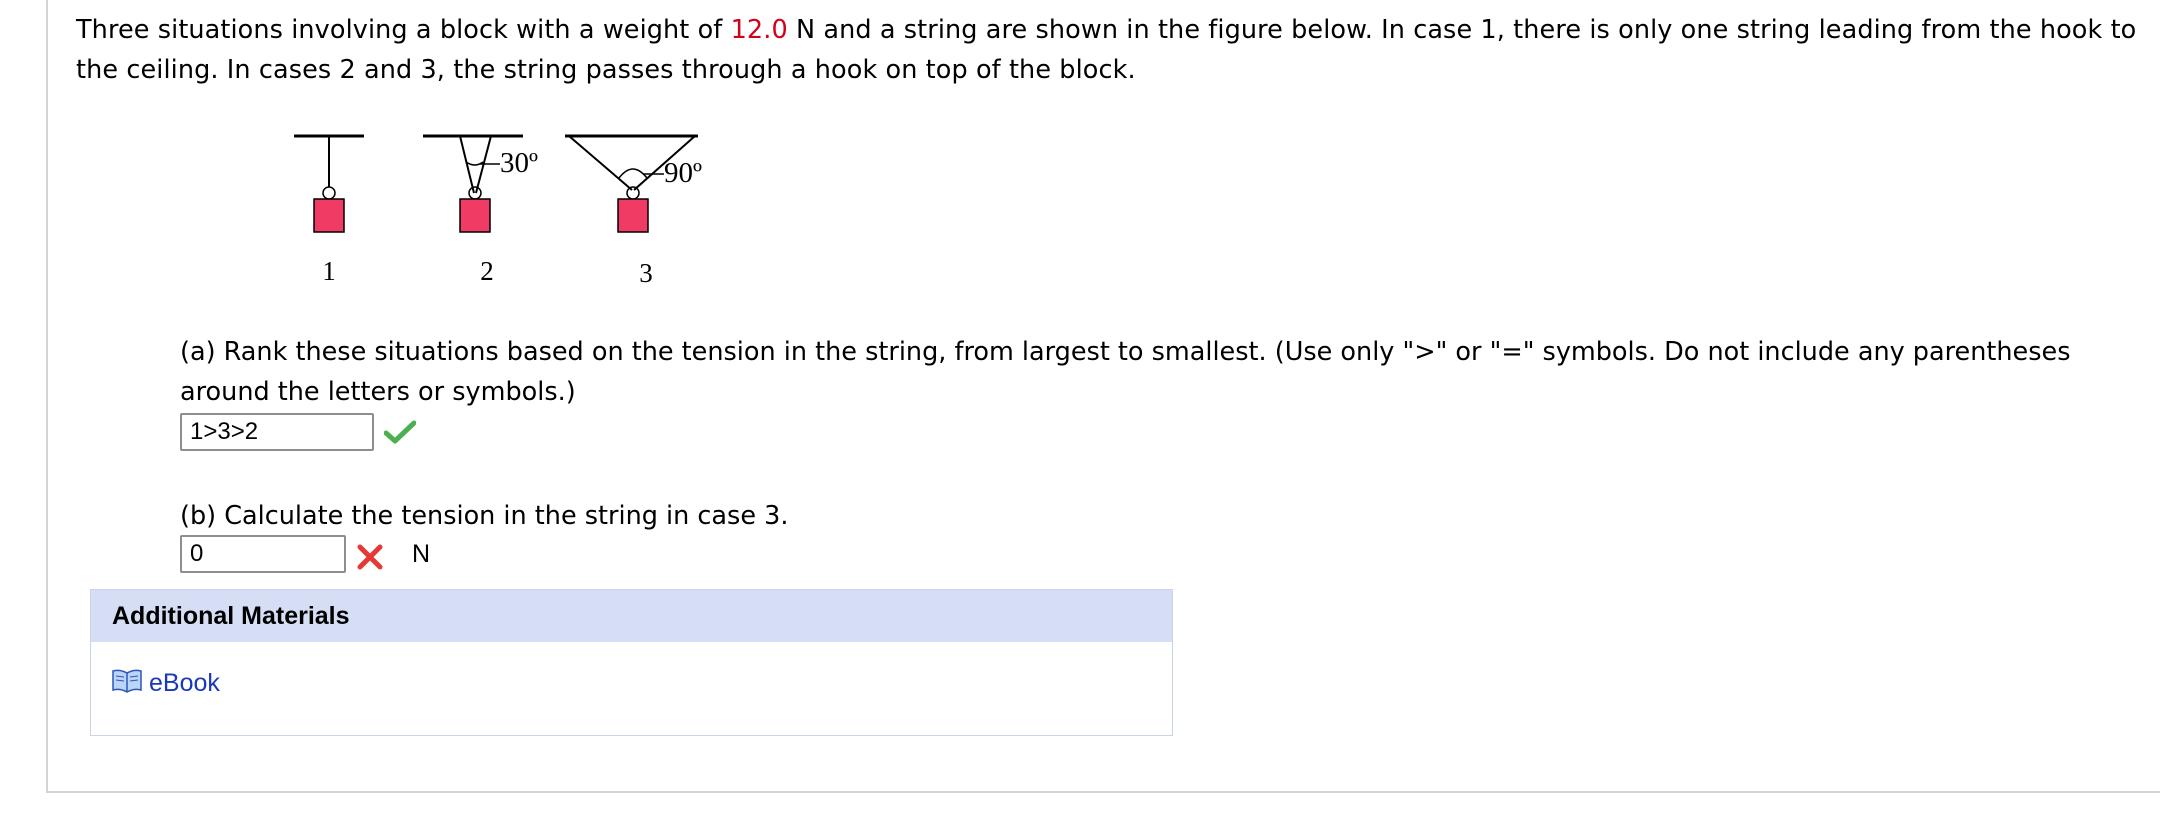 This screenshot has width=2160, height=822. Describe the element at coordinates (487, 271) in the screenshot. I see `case-2-label: 2` at that location.